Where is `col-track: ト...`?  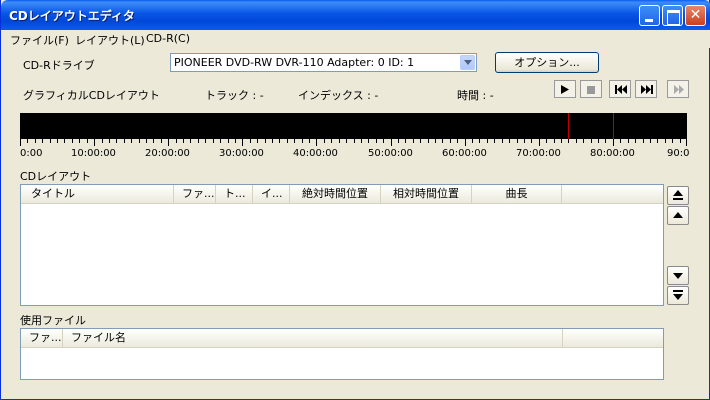 col-track: ト... is located at coordinates (234, 194).